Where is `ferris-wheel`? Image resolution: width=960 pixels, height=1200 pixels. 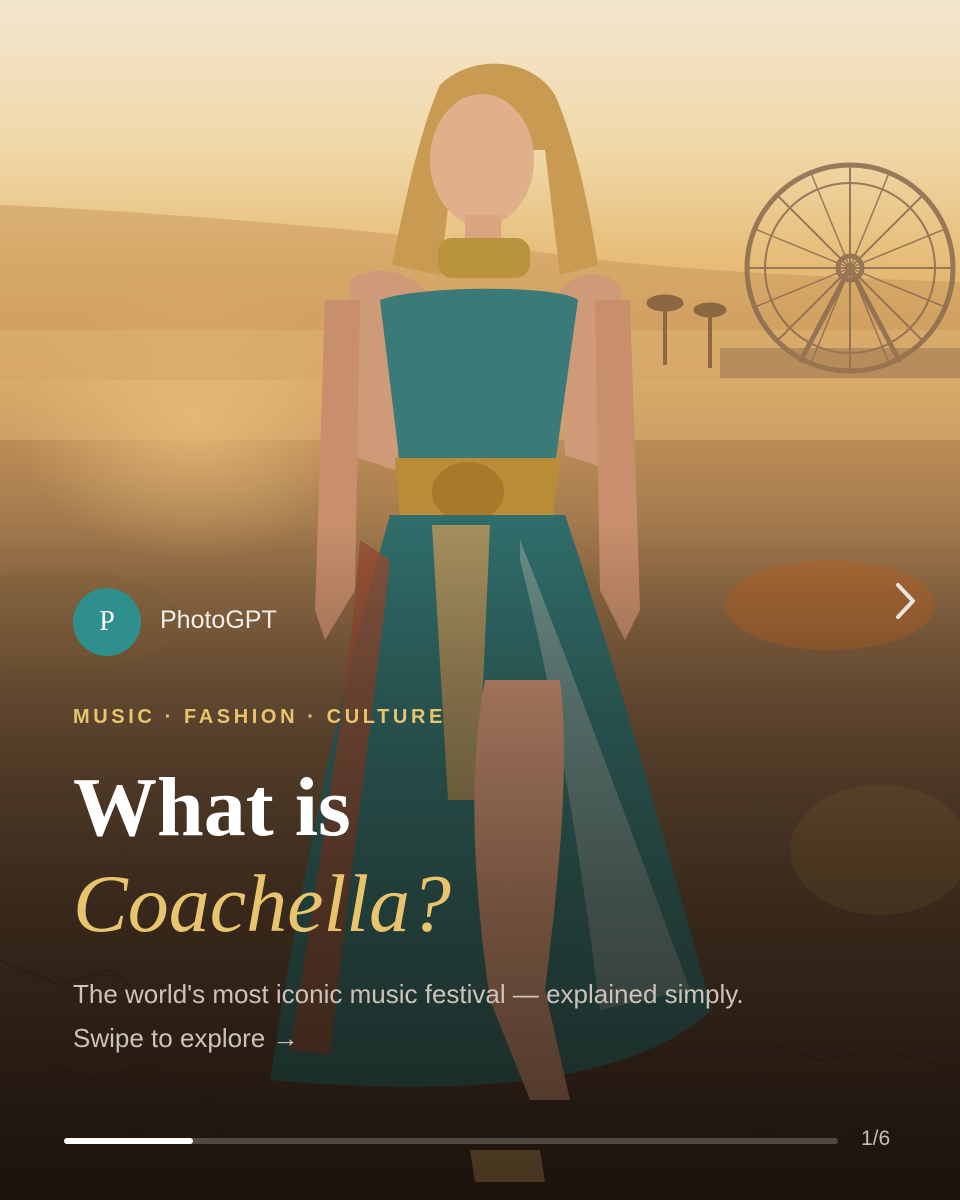
ferris-wheel is located at coordinates (850, 268).